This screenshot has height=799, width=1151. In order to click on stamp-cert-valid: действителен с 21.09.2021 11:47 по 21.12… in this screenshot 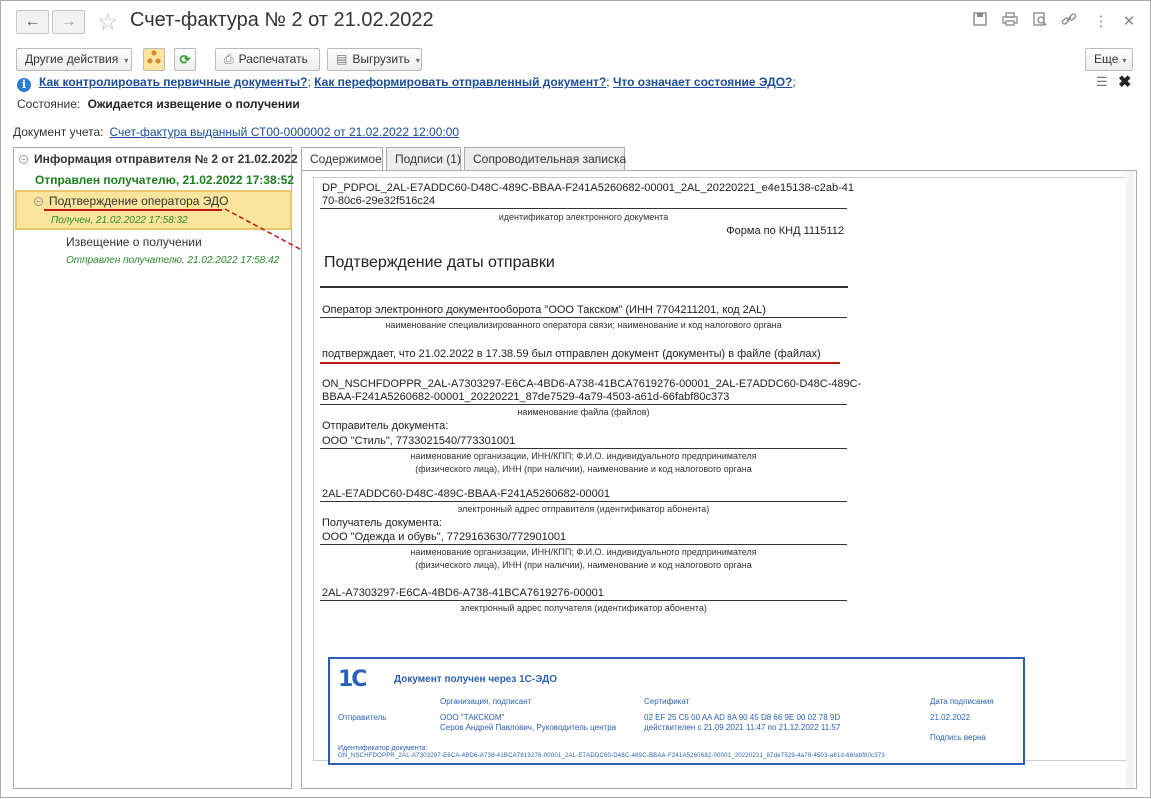, I will do `click(742, 727)`.